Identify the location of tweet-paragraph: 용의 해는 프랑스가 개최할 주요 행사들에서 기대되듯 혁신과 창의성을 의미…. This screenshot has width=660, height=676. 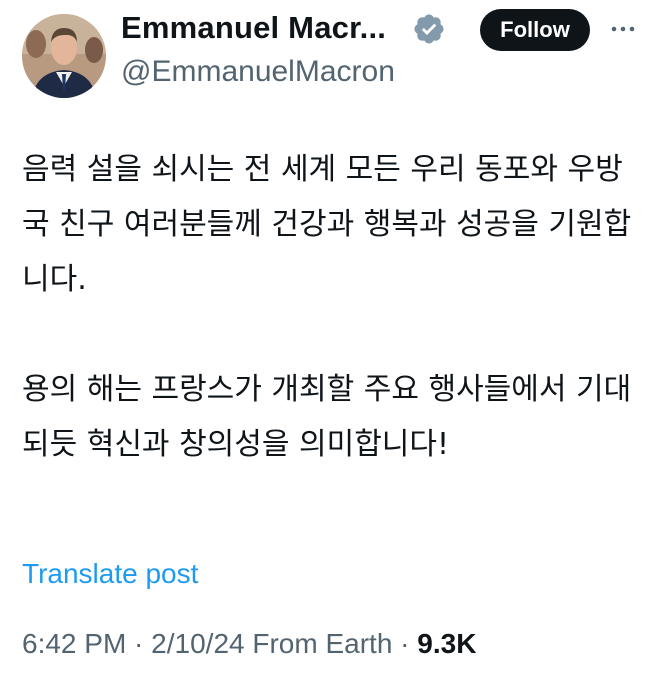
(327, 417).